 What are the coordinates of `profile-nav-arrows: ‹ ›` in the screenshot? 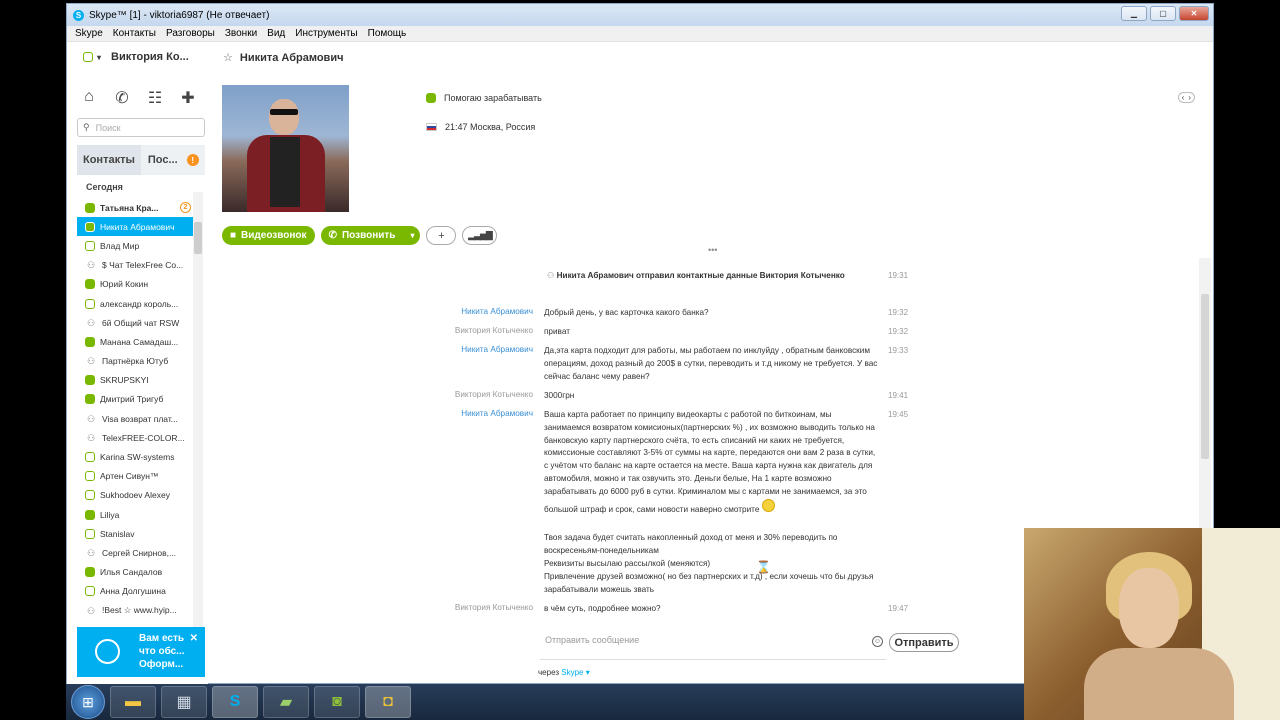 It's located at (1186, 97).